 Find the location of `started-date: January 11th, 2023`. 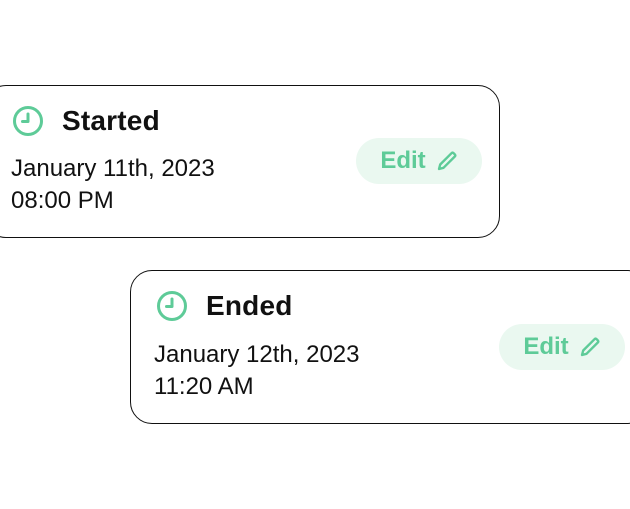

started-date: January 11th, 2023 is located at coordinates (113, 168).